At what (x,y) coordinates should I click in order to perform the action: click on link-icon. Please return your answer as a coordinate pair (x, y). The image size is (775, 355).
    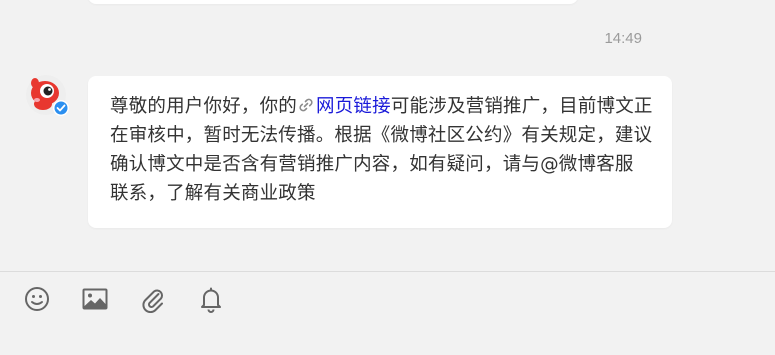
    Looking at the image, I should click on (306, 103).